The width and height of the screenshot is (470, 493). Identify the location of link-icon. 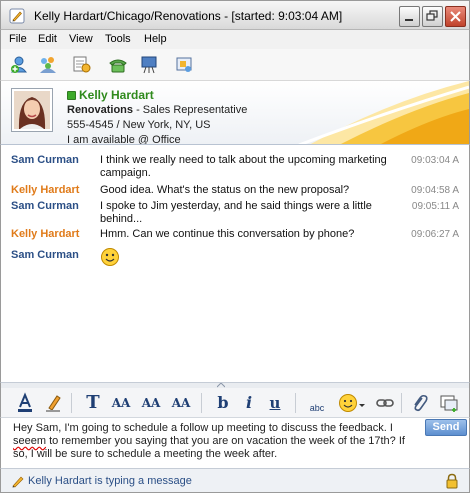
(385, 403).